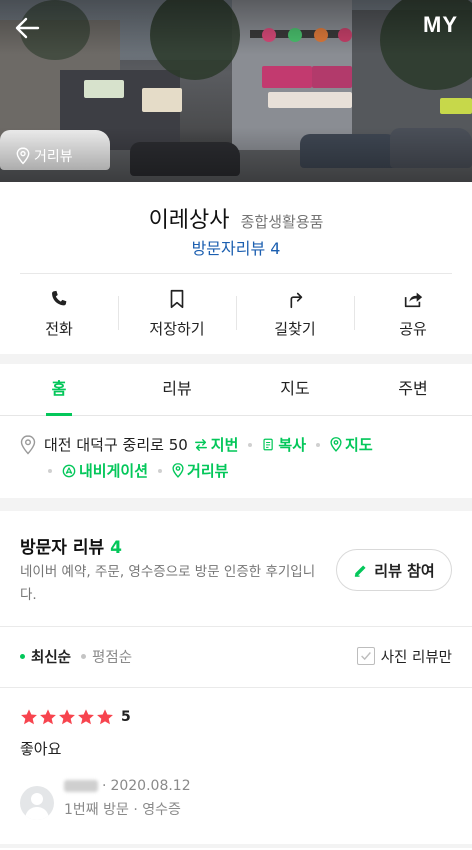 The image size is (472, 850). Describe the element at coordinates (59, 390) in the screenshot. I see `tab-home: 홈` at that location.